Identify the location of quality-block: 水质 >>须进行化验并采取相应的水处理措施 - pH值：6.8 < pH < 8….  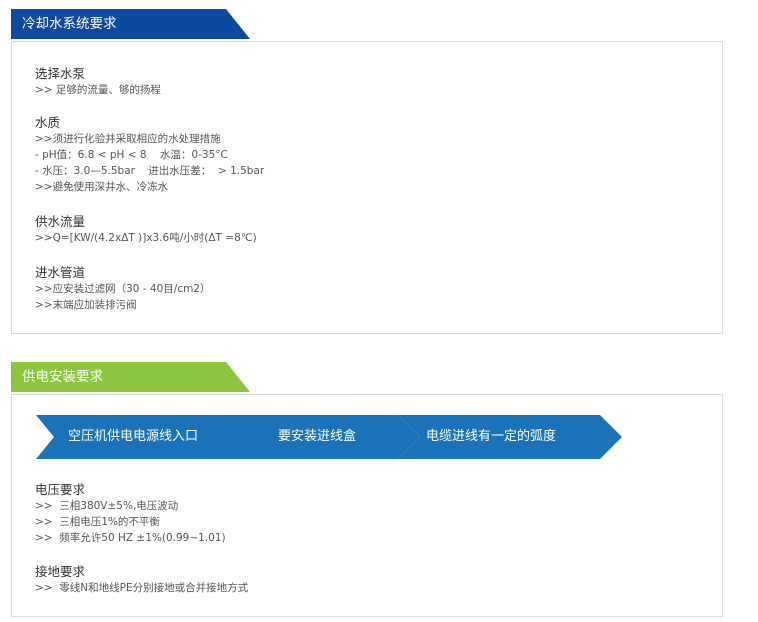
(149, 154).